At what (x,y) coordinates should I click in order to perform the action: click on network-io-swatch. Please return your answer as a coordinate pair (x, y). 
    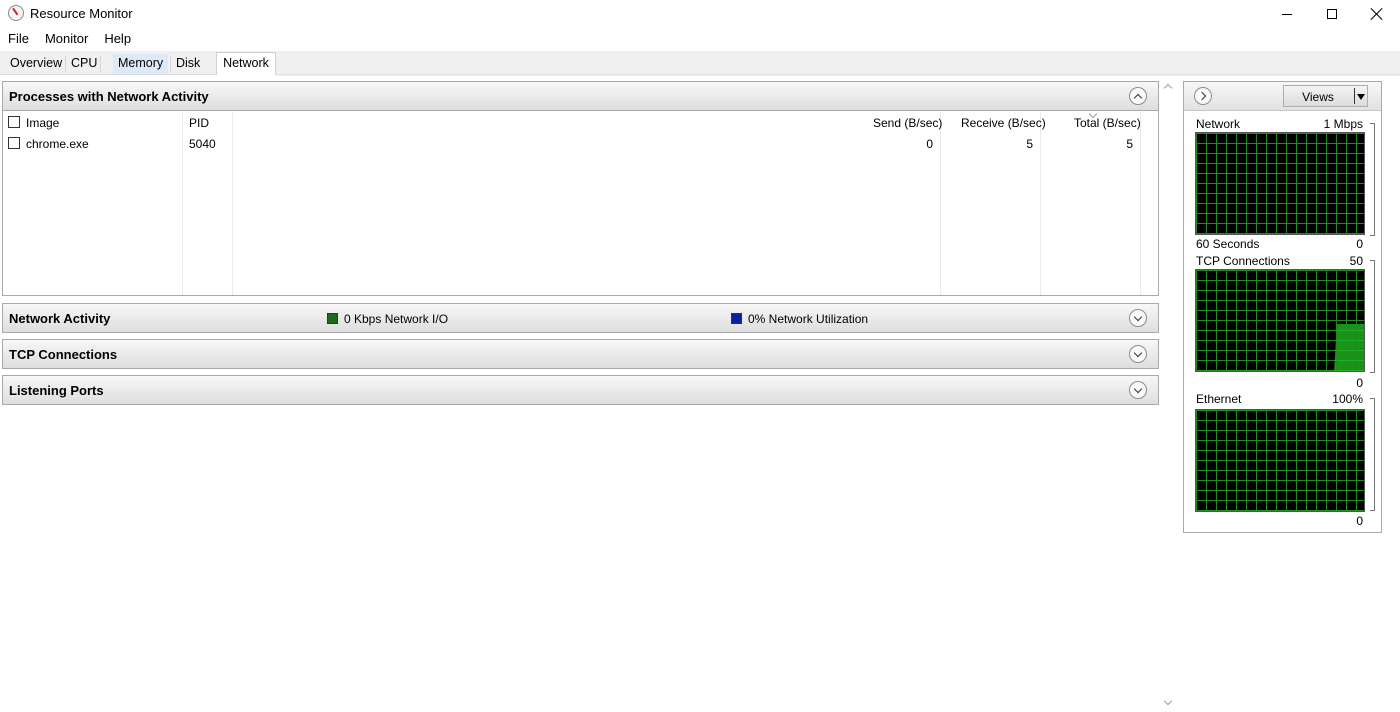
    Looking at the image, I should click on (332, 318).